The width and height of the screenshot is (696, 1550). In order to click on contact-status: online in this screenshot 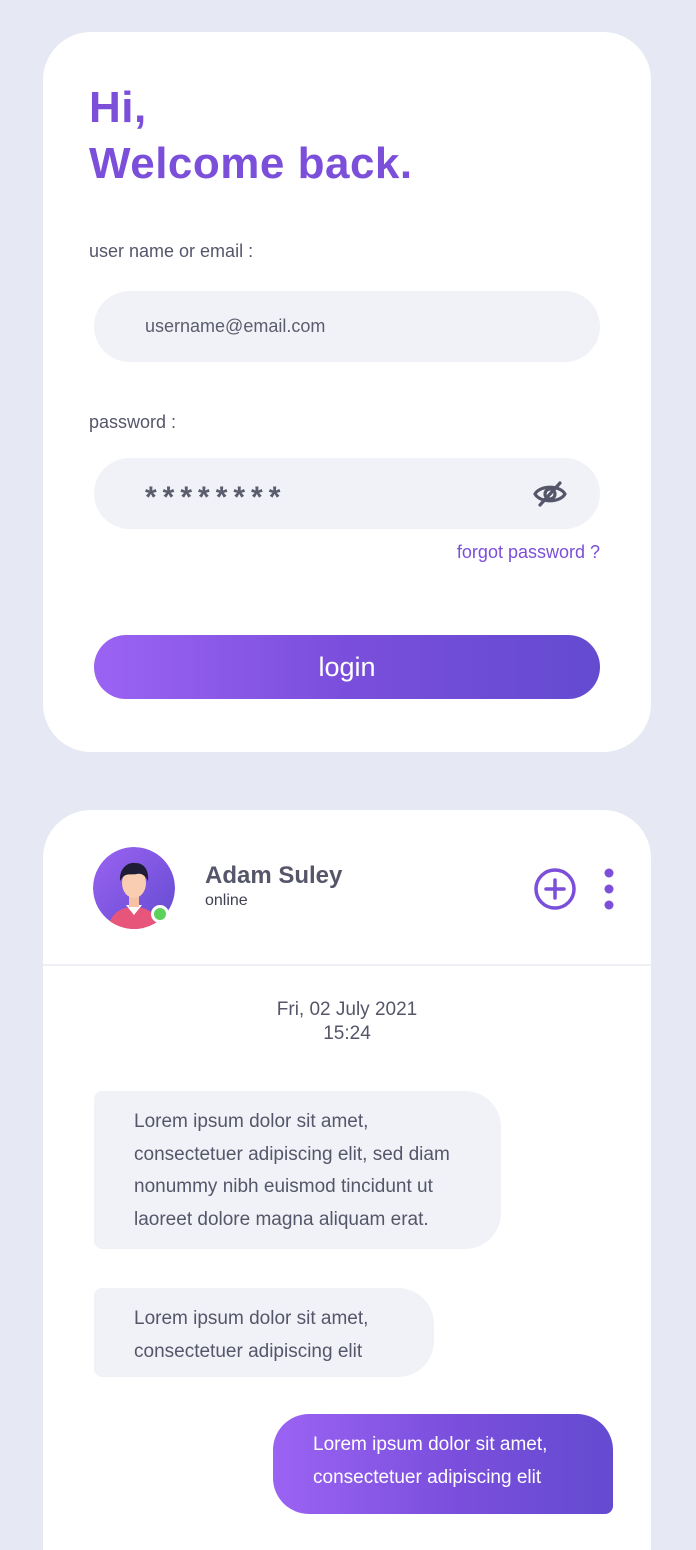, I will do `click(226, 900)`.